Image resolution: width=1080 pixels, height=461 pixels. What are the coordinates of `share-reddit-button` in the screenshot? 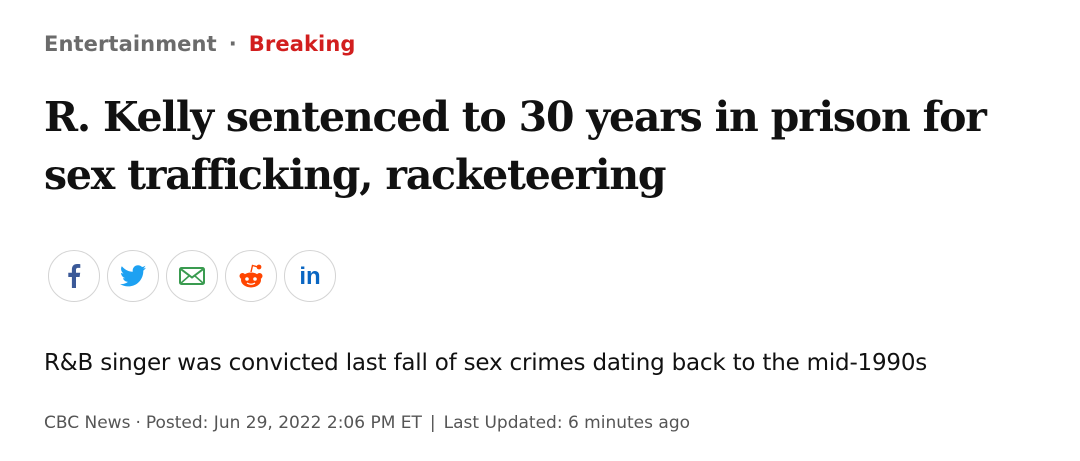 It's located at (251, 276).